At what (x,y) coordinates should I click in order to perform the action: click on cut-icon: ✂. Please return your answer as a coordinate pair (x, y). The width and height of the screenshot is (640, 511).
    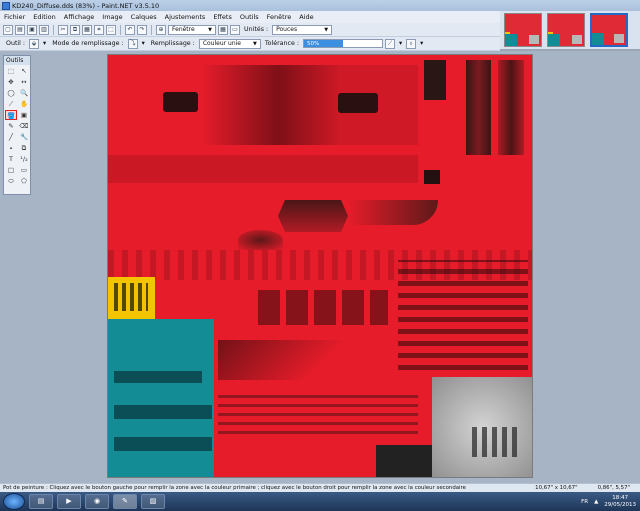
    Looking at the image, I should click on (63, 29).